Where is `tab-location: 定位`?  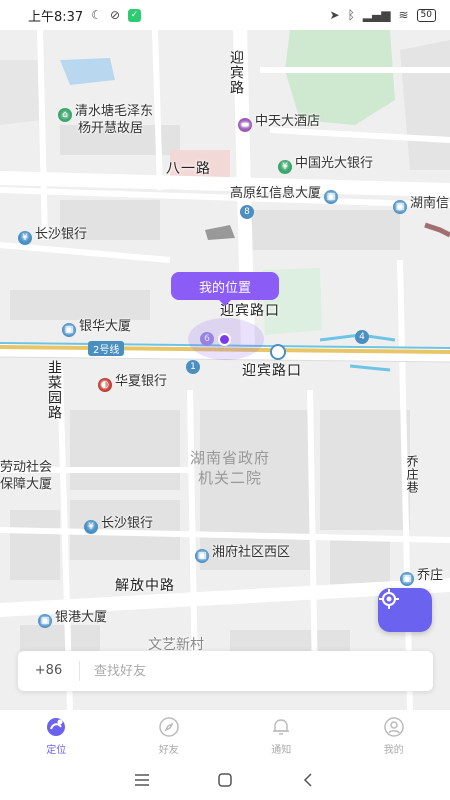 tab-location: 定位 is located at coordinates (56, 735).